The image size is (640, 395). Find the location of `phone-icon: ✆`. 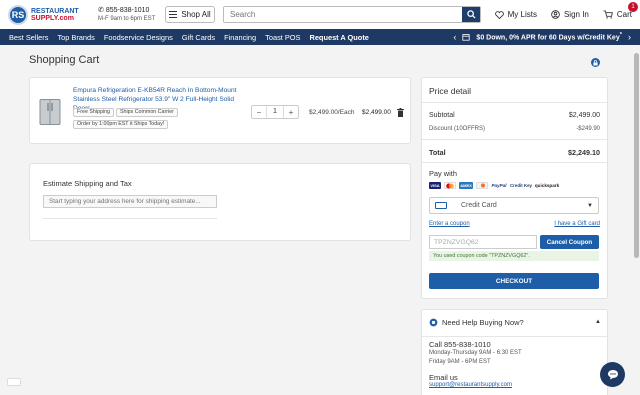

phone-icon: ✆ is located at coordinates (101, 10).